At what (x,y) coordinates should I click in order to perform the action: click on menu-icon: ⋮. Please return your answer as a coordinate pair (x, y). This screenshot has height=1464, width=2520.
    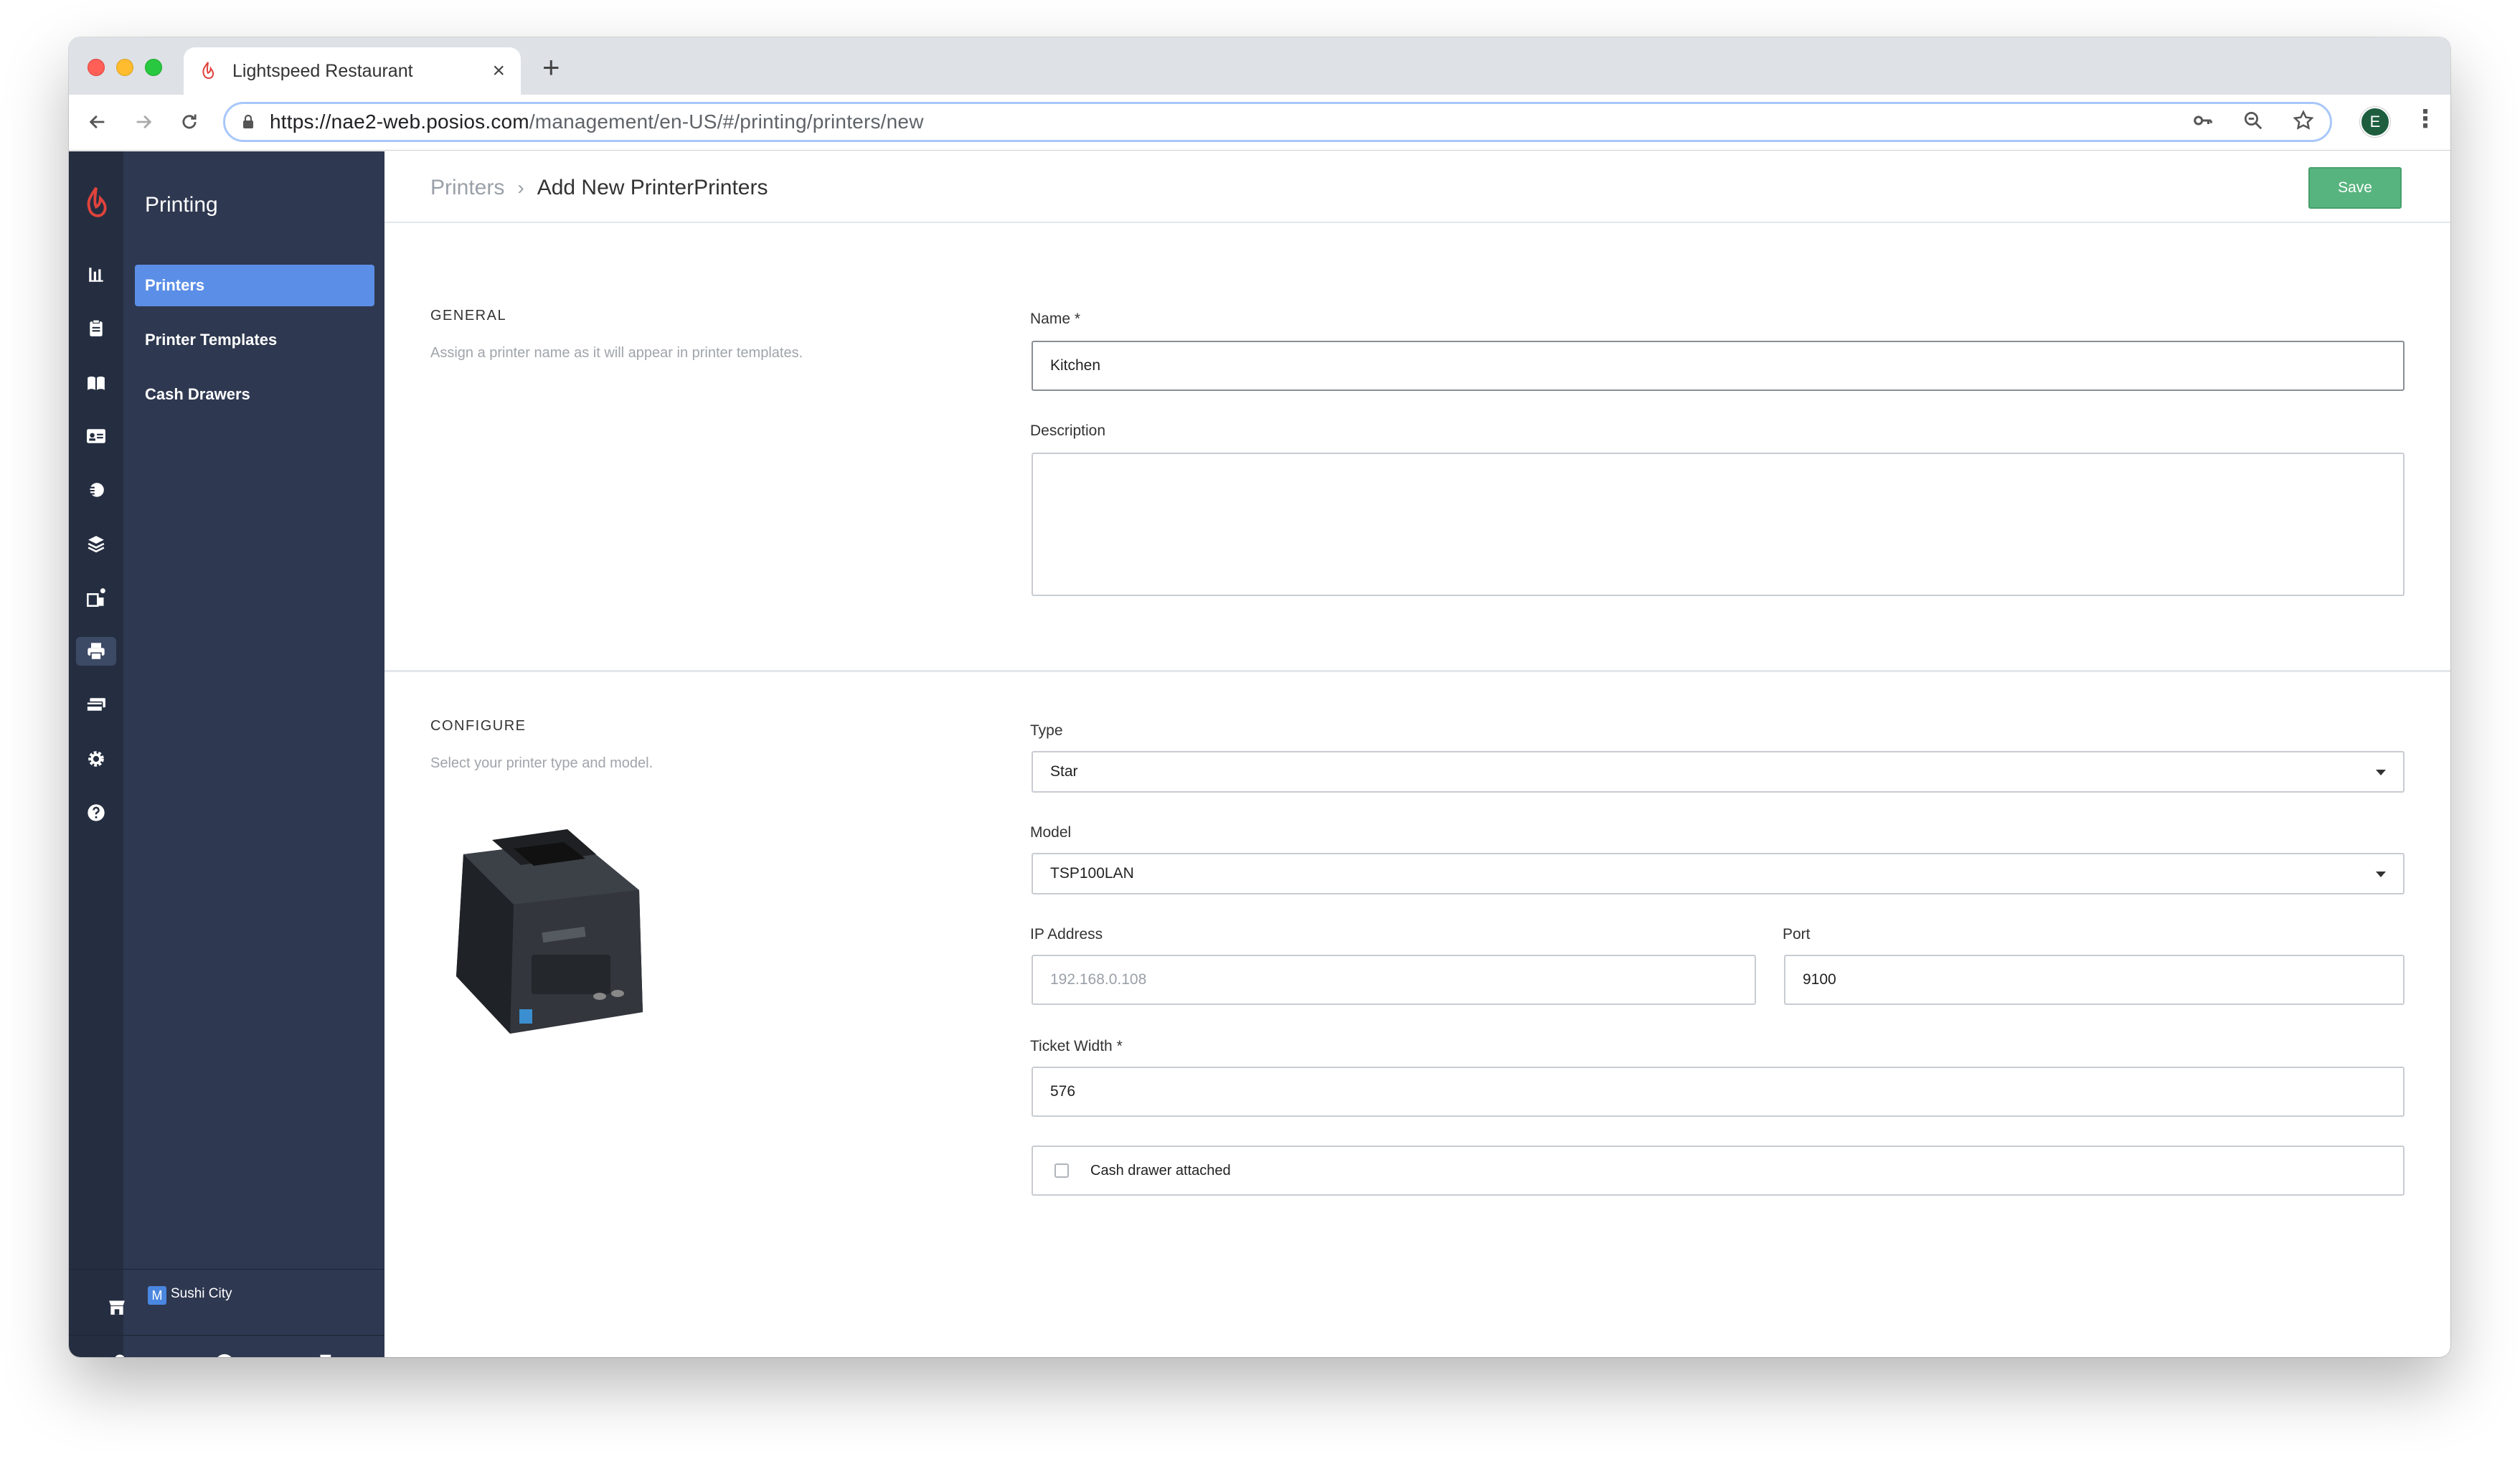
    Looking at the image, I should click on (2425, 119).